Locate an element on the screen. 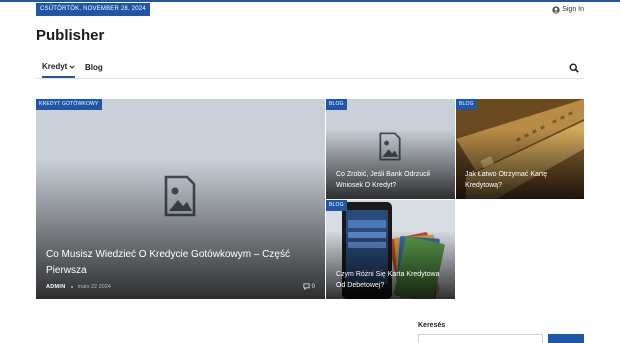 The height and width of the screenshot is (343, 620). sidebar-search-input is located at coordinates (480, 338).